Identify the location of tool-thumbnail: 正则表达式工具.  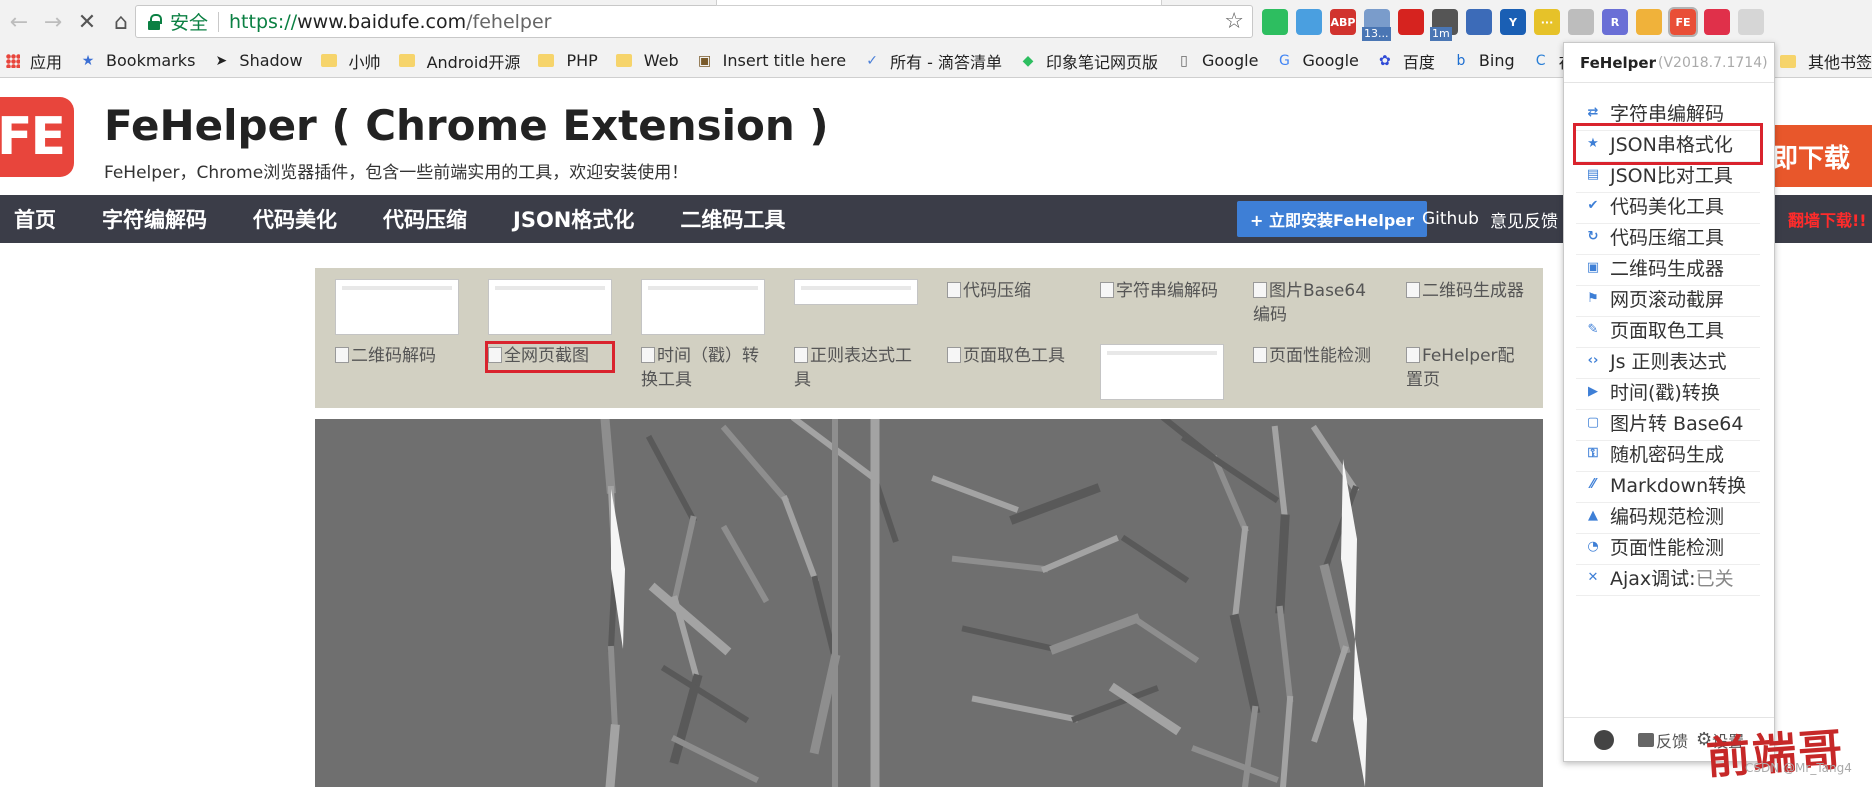
(856, 368).